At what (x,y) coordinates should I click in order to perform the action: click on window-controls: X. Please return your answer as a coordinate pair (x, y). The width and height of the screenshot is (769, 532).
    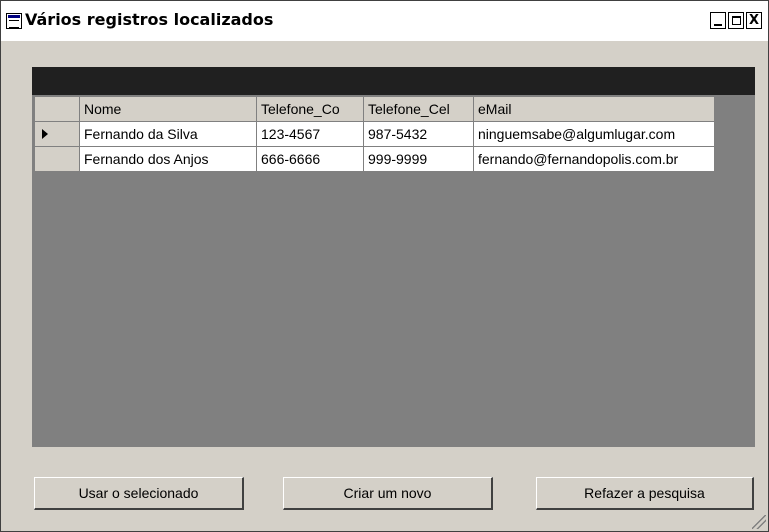
    Looking at the image, I should click on (736, 20).